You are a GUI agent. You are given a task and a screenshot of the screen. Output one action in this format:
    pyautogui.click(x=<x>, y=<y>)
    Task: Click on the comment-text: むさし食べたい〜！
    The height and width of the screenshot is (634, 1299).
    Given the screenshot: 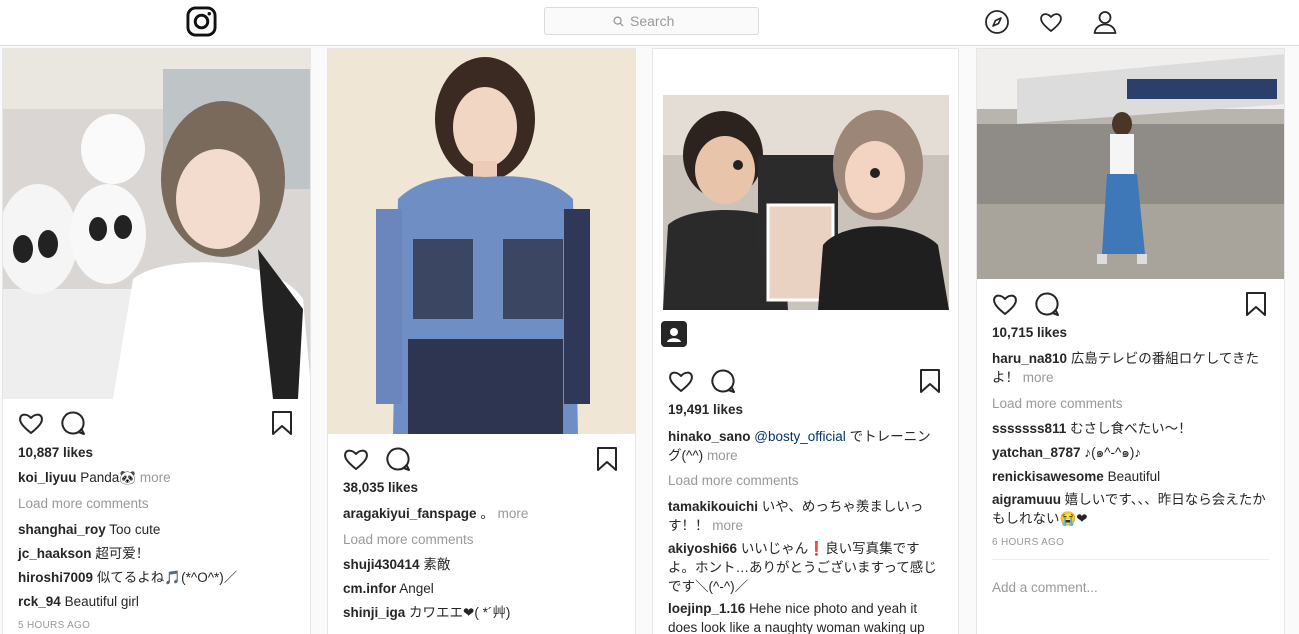 What is the action you would take?
    pyautogui.click(x=1131, y=428)
    